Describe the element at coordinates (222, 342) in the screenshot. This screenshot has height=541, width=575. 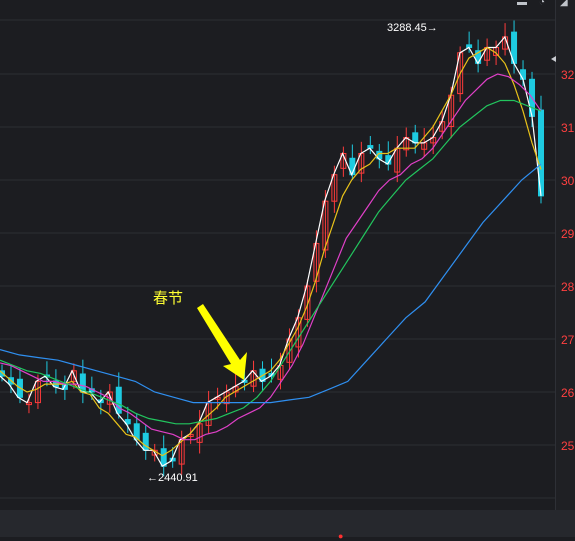
I see `event-arrow` at that location.